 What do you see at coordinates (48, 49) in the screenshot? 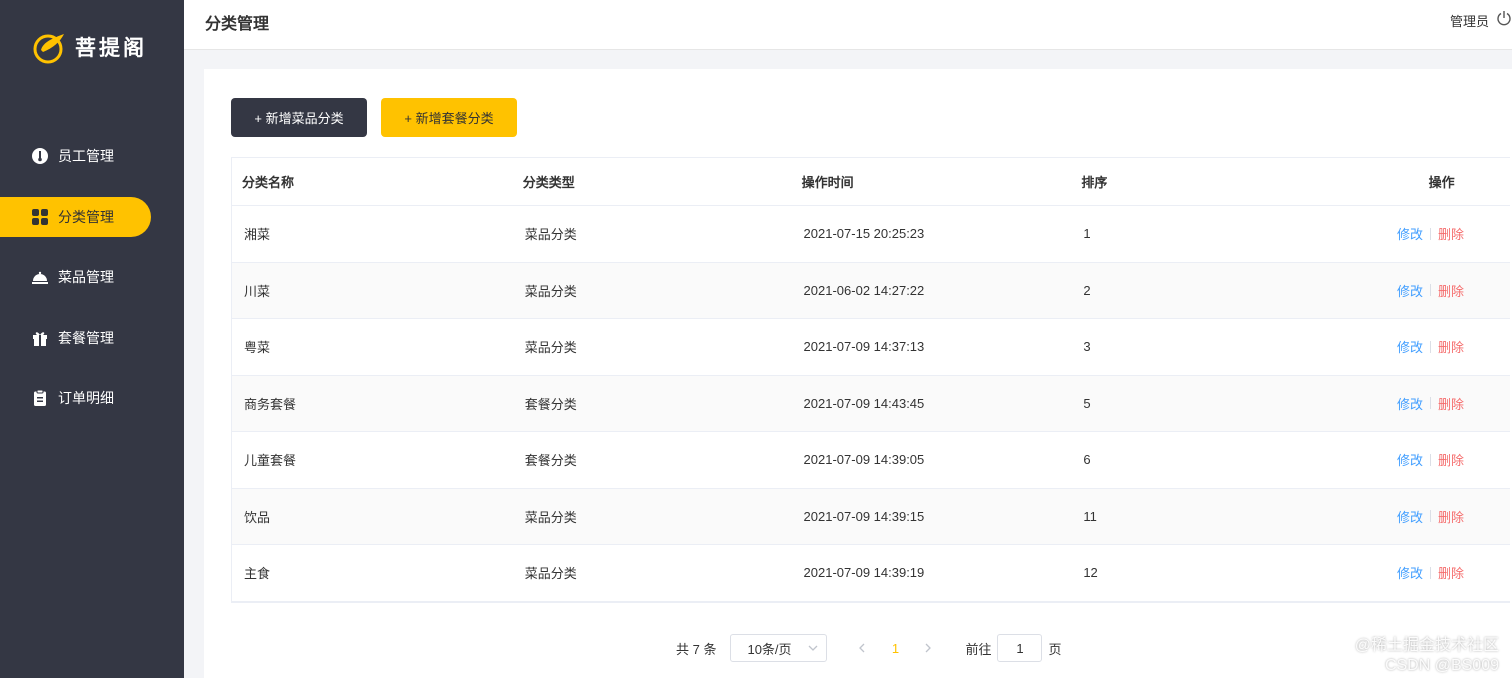
I see `logo-icon` at bounding box center [48, 49].